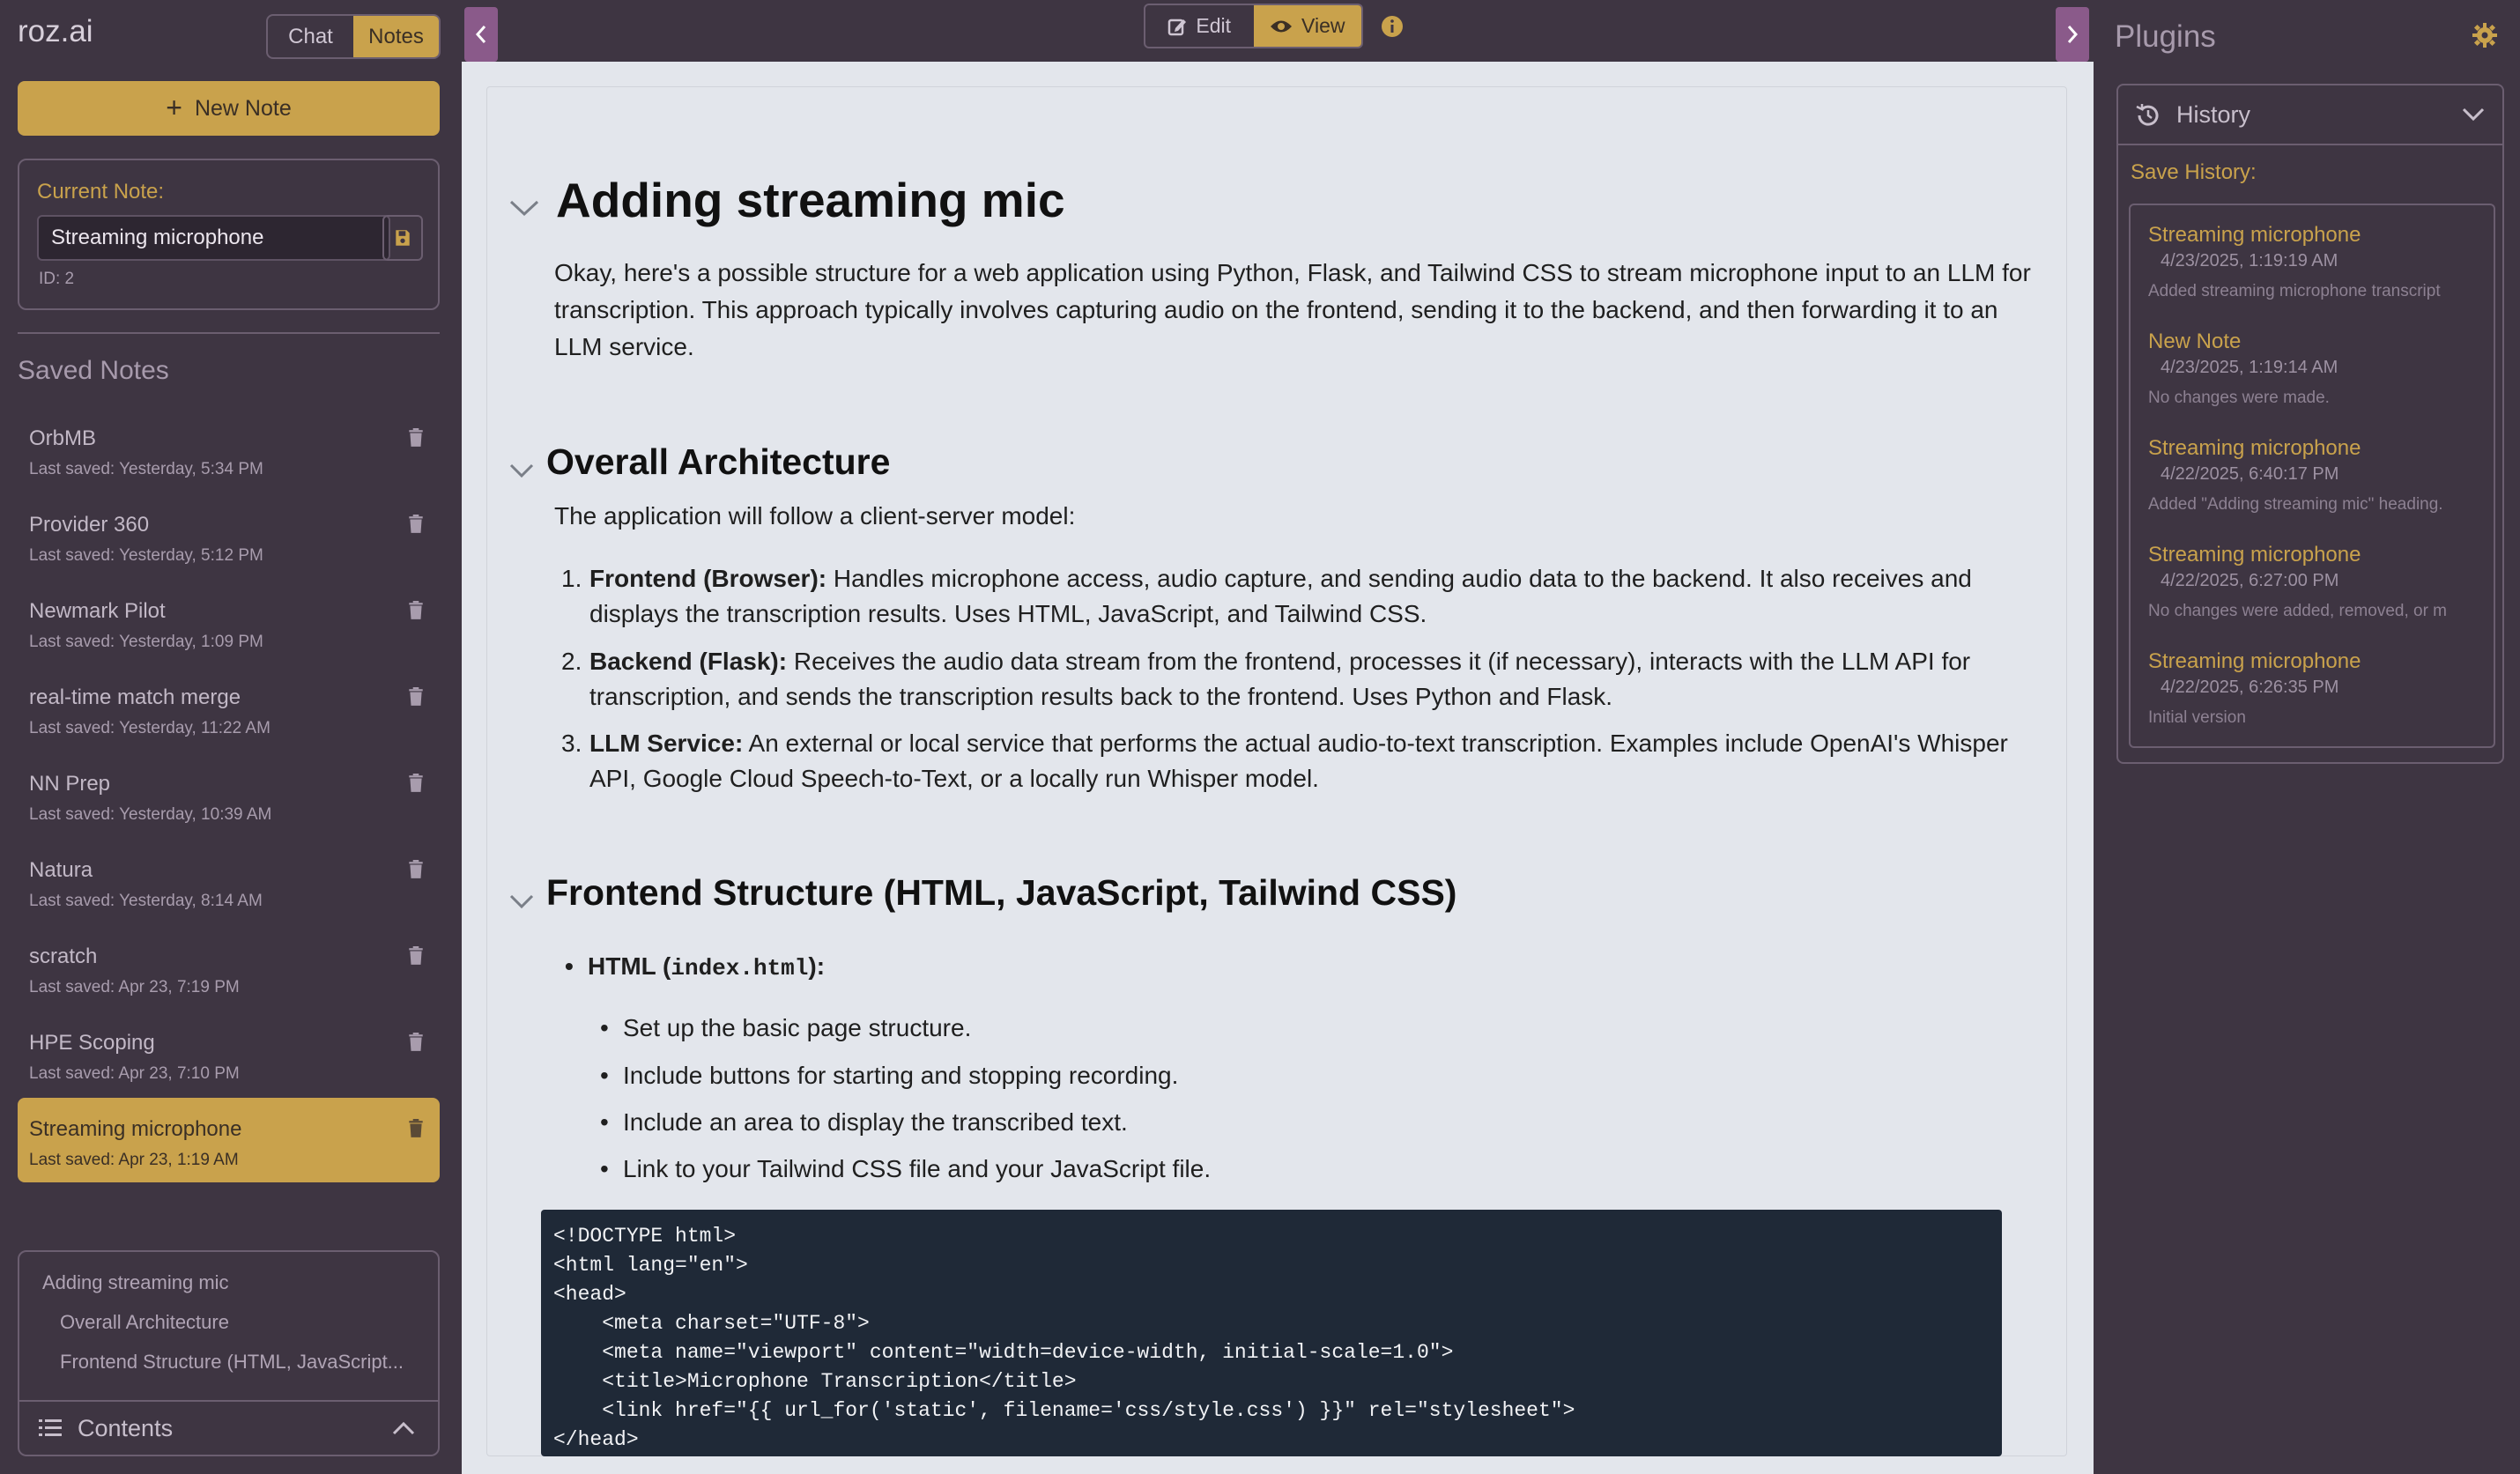 The height and width of the screenshot is (1474, 2520). I want to click on list-item: Natura Last saved: Yesterday, 8:14 AM, so click(229, 881).